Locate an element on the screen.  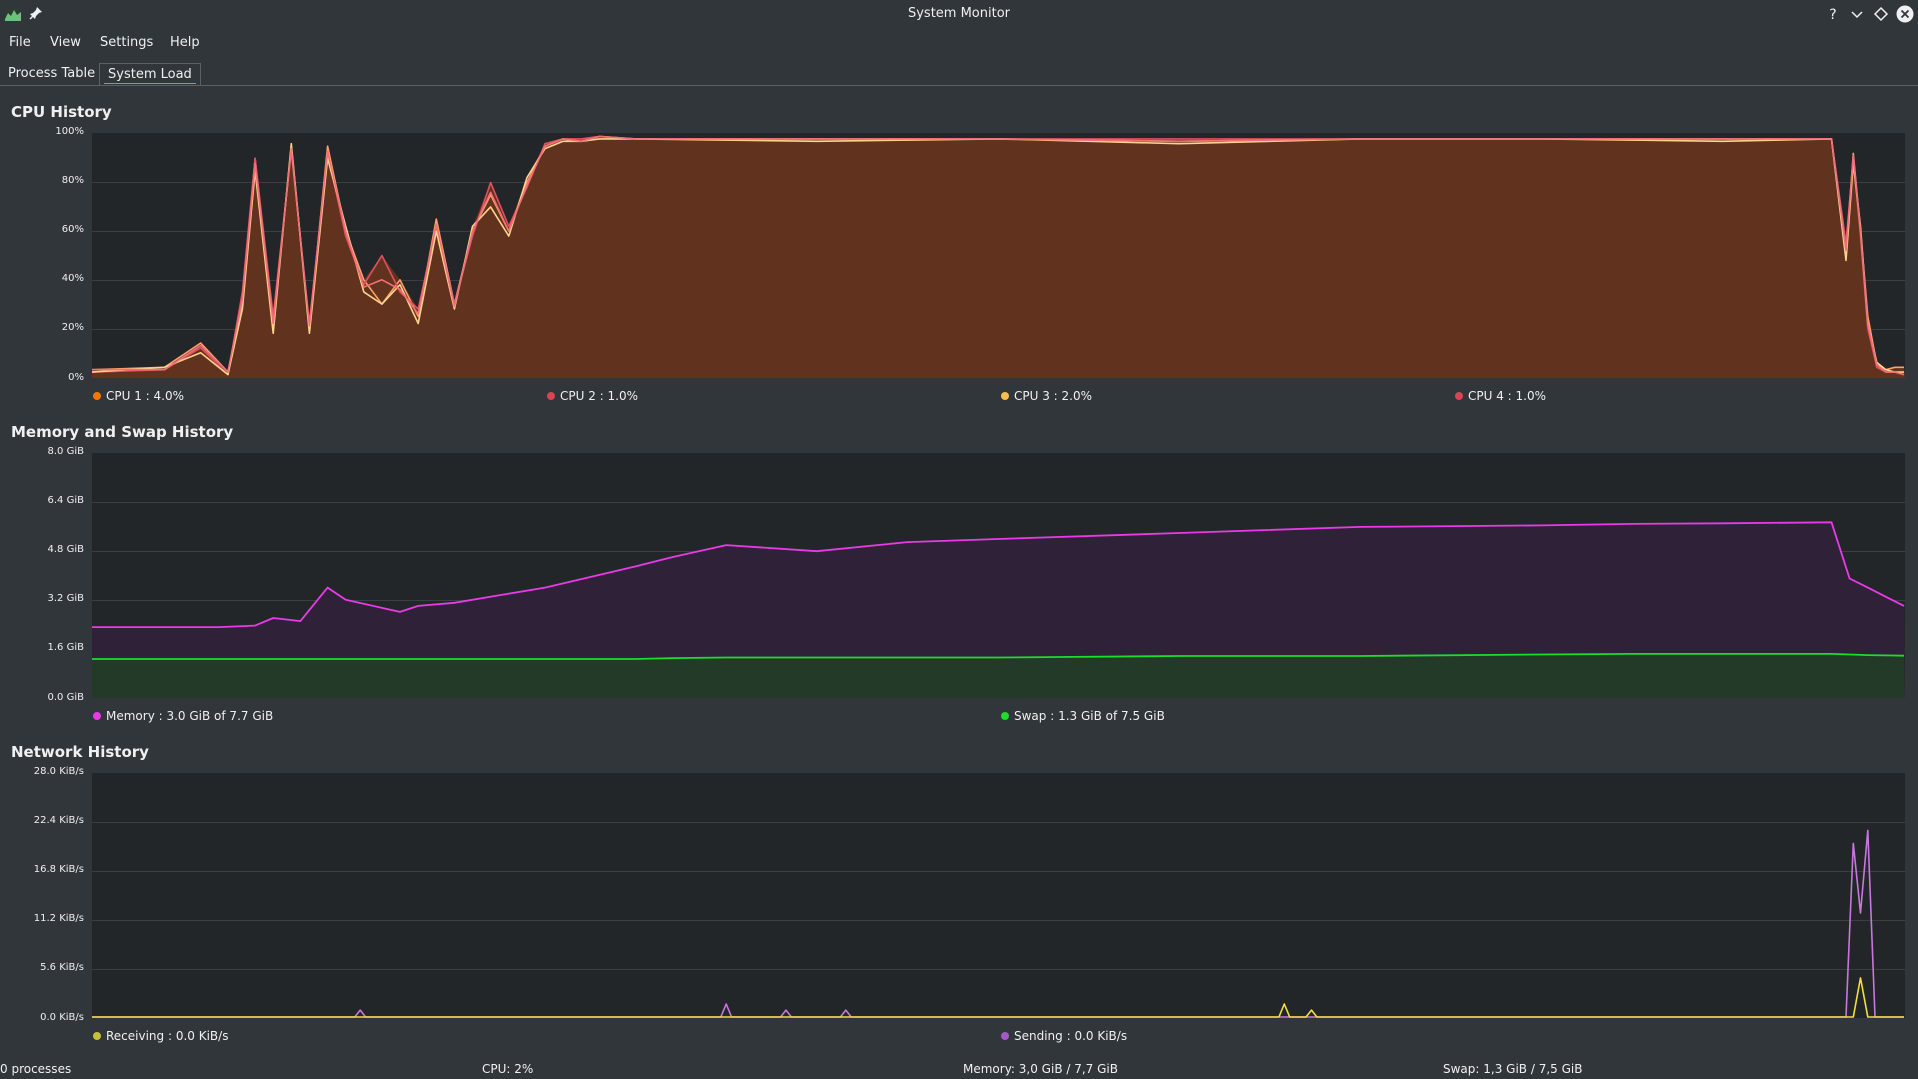
legend-cpu1: CPU 1 : 4.0% is located at coordinates (138, 396).